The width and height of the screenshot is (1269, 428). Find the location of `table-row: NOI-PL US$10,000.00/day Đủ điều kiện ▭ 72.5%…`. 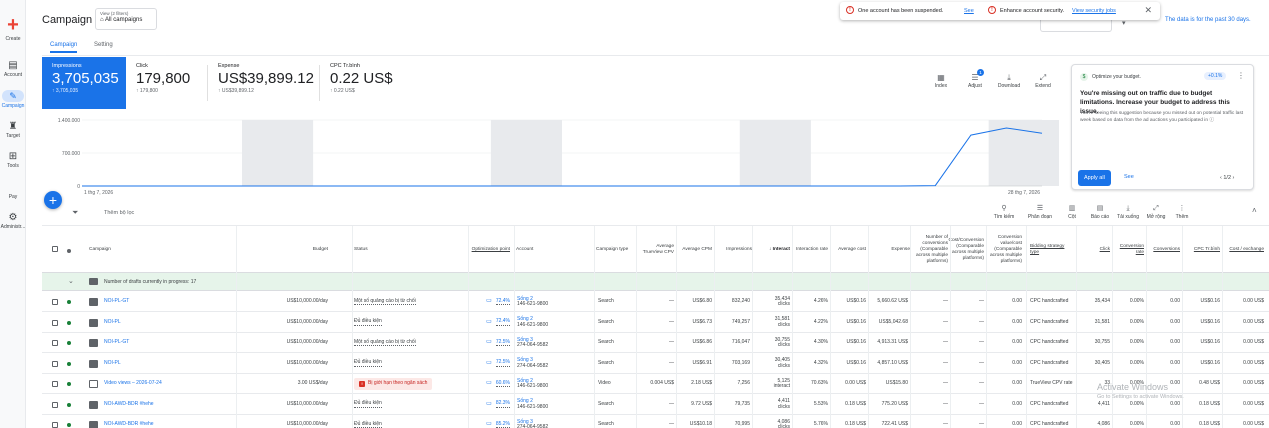

table-row: NOI-PL US$10,000.00/day Đủ điều kiện ▭ 72.5%… is located at coordinates (655, 364).